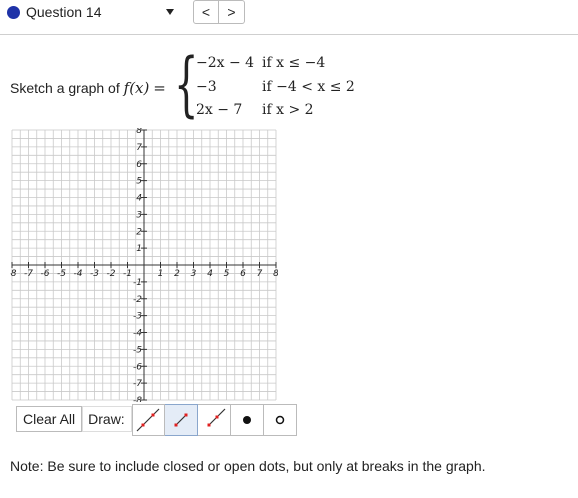  What do you see at coordinates (275, 274) in the screenshot?
I see `x-tick-label: 8` at bounding box center [275, 274].